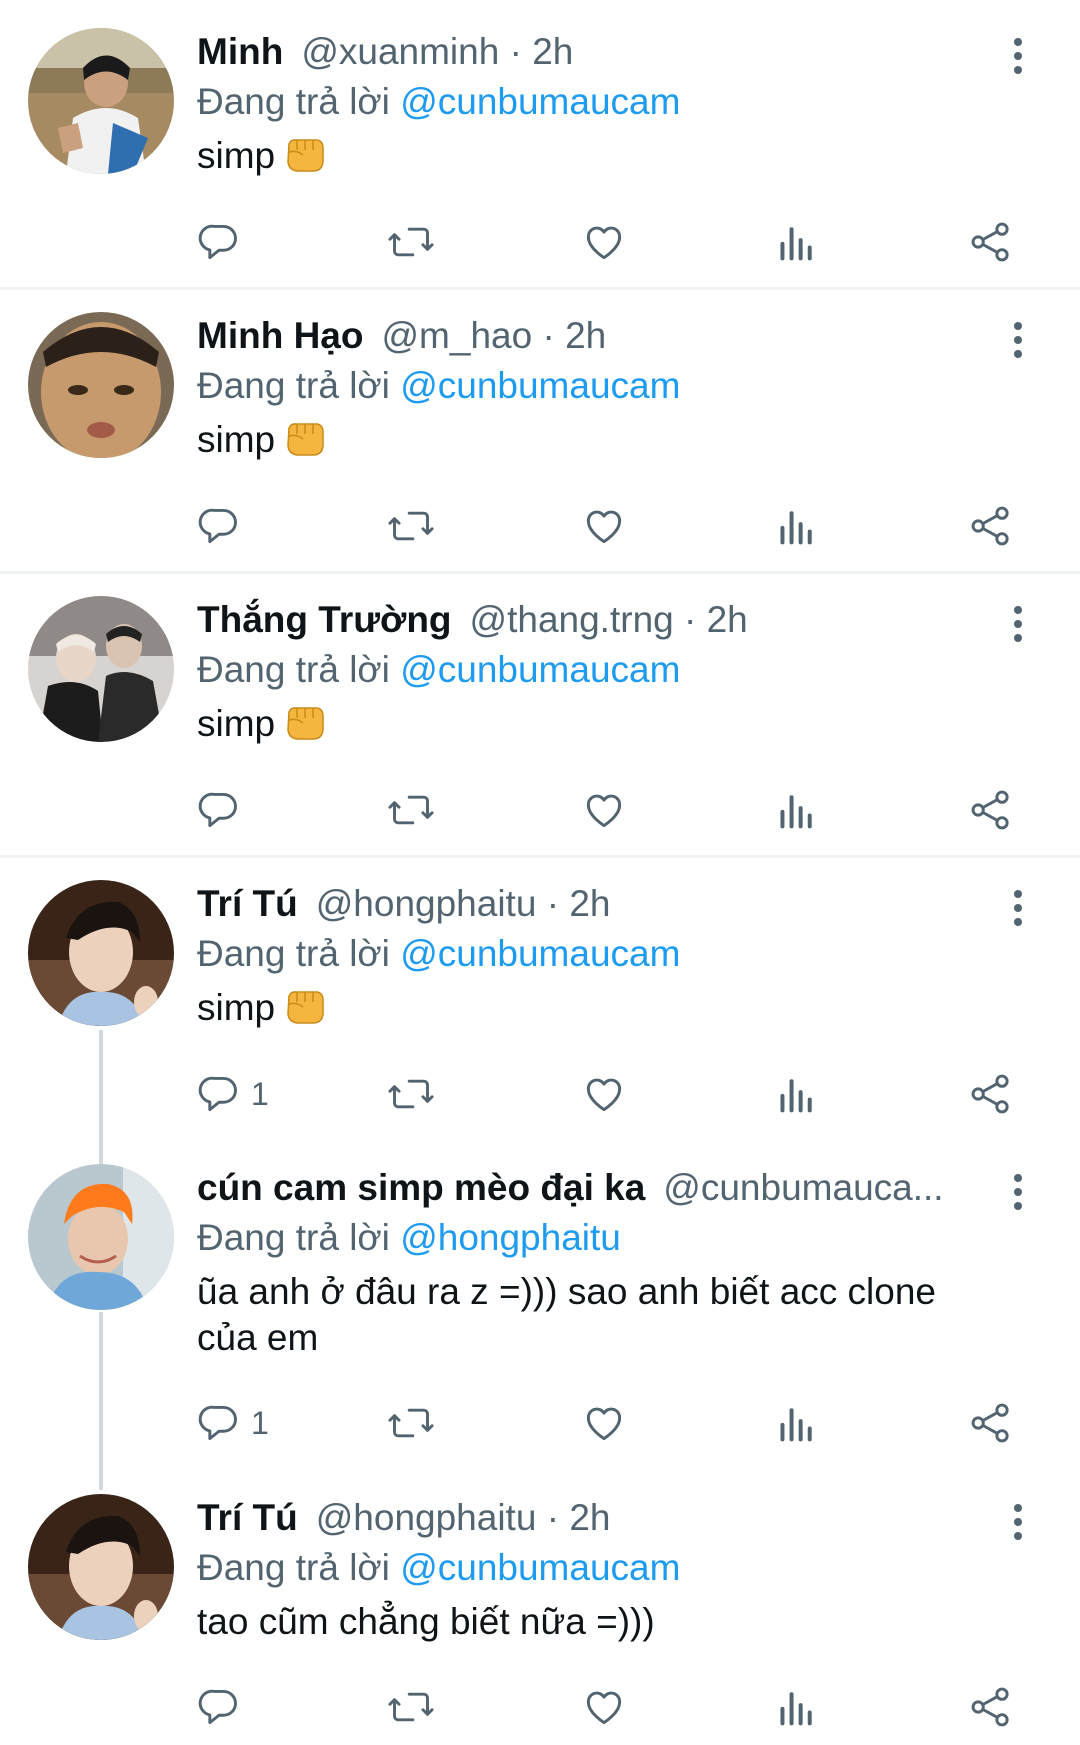 The height and width of the screenshot is (1745, 1080). I want to click on tweet-header: Thắng Trường @thang.trng · 2h, so click(582, 620).